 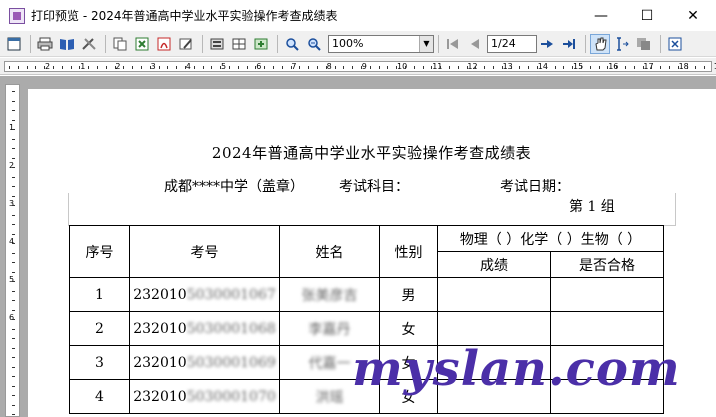 I want to click on single-page-icon, so click(x=217, y=44).